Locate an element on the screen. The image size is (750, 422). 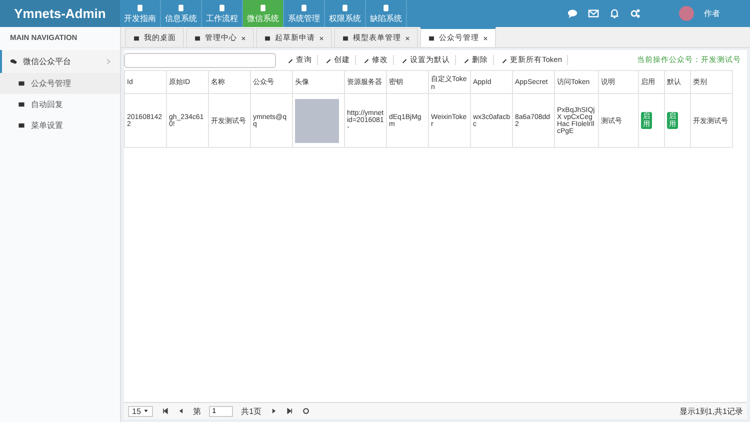
sidebar-item-label: 菜单设置 is located at coordinates (47, 125).